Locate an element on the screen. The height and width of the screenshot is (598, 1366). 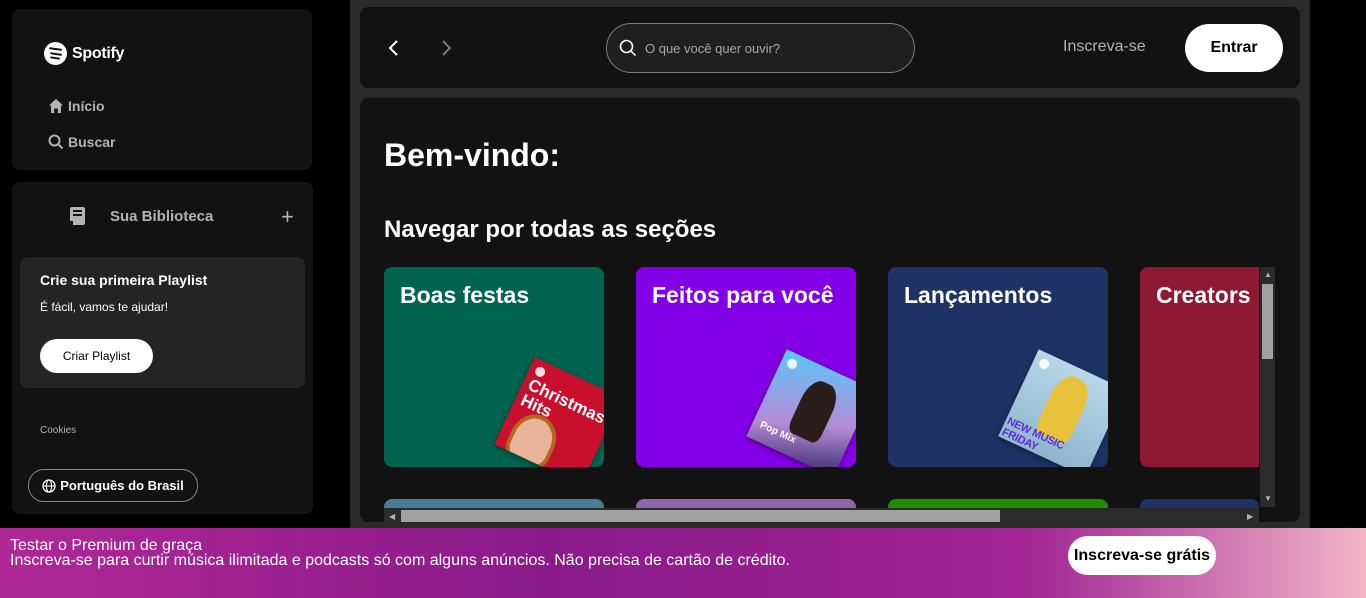
vertical-scroll-thumb is located at coordinates (1267, 321).